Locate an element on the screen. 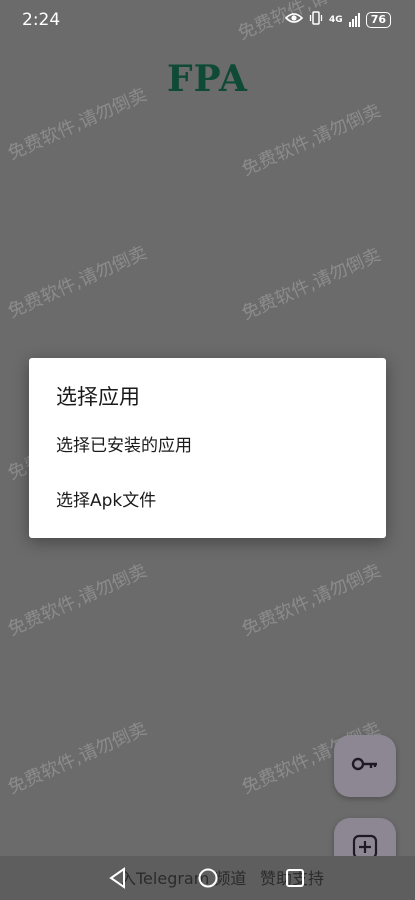 The width and height of the screenshot is (415, 900). status-time: 2:24 is located at coordinates (41, 20).